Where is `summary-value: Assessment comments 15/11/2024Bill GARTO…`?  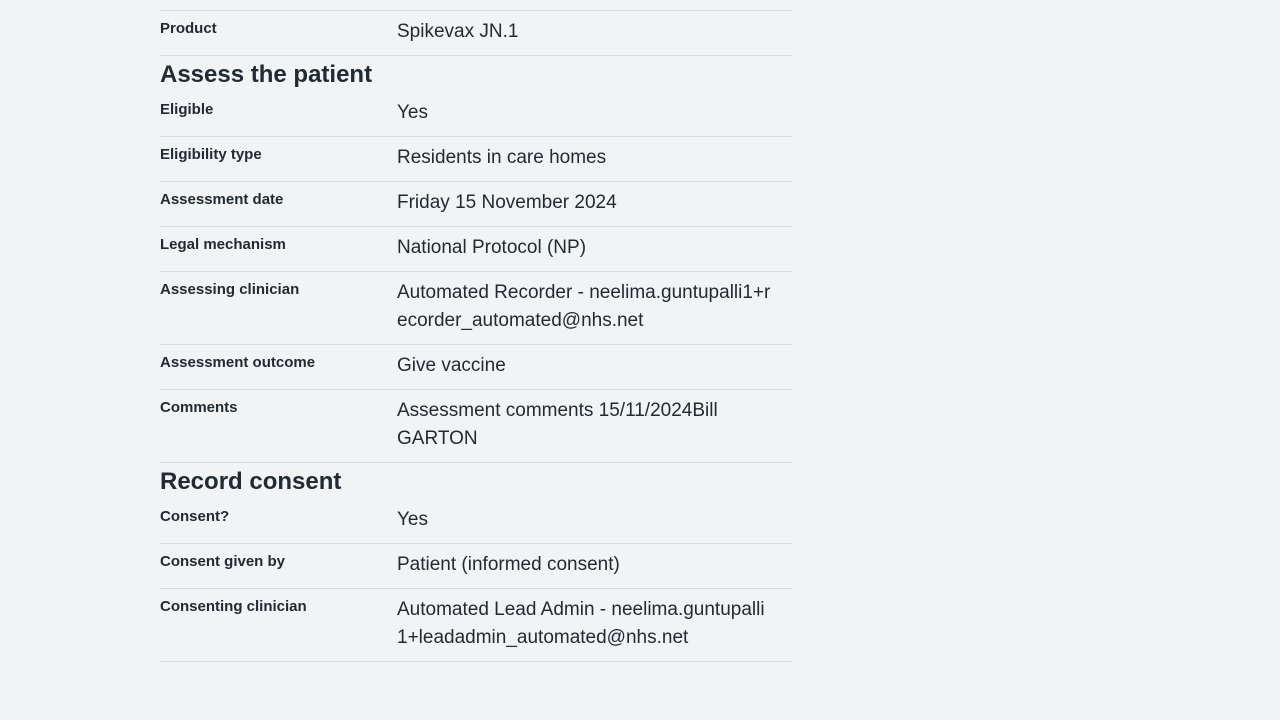
summary-value: Assessment comments 15/11/2024Bill GARTO… is located at coordinates (557, 424).